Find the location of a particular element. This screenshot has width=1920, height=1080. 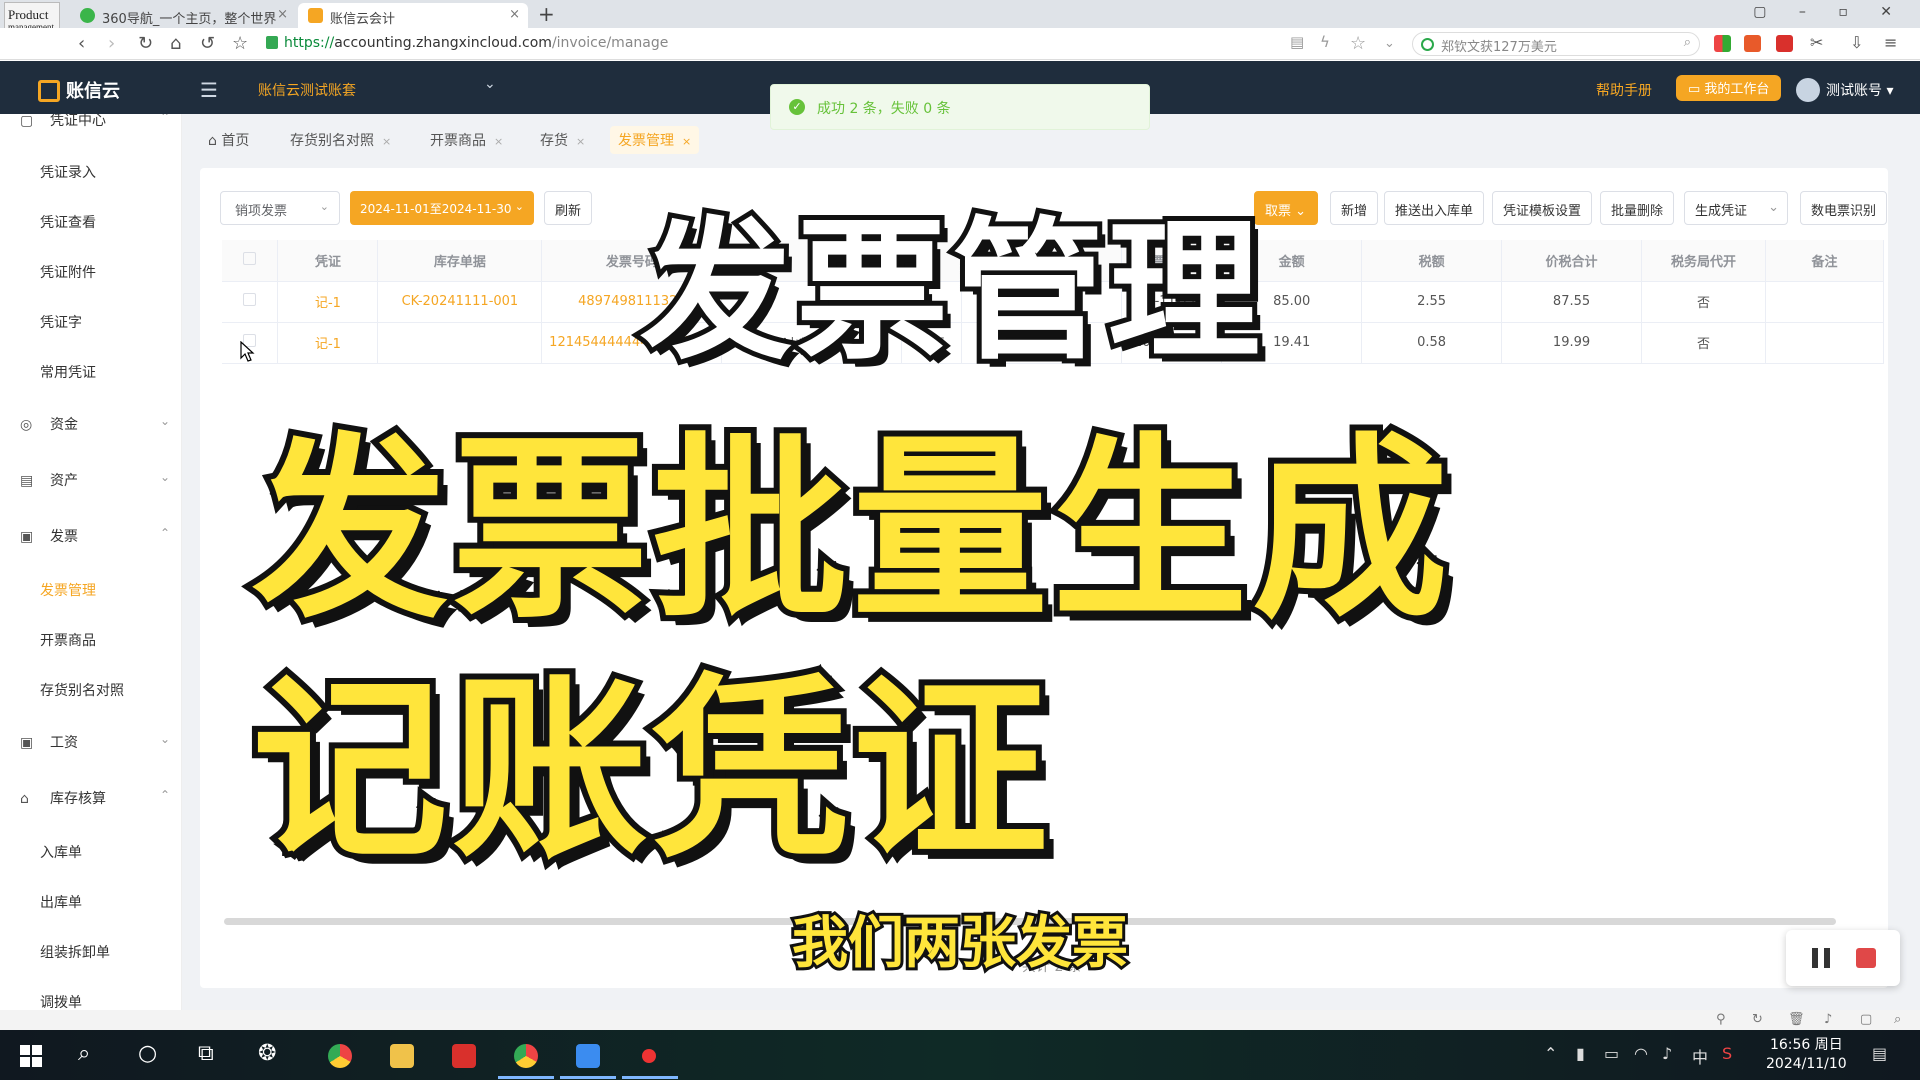

sidebar-item-assembly: 组装拆卸单 is located at coordinates (75, 952).